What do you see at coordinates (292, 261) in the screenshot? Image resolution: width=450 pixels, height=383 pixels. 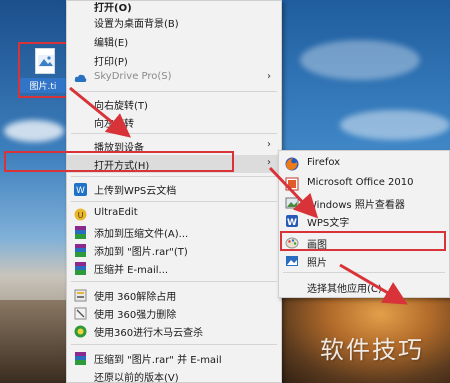 I see `photos-icon` at bounding box center [292, 261].